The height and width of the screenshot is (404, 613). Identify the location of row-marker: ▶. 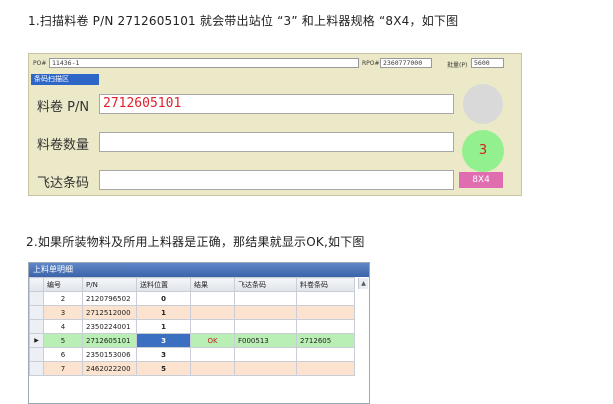
(36, 340).